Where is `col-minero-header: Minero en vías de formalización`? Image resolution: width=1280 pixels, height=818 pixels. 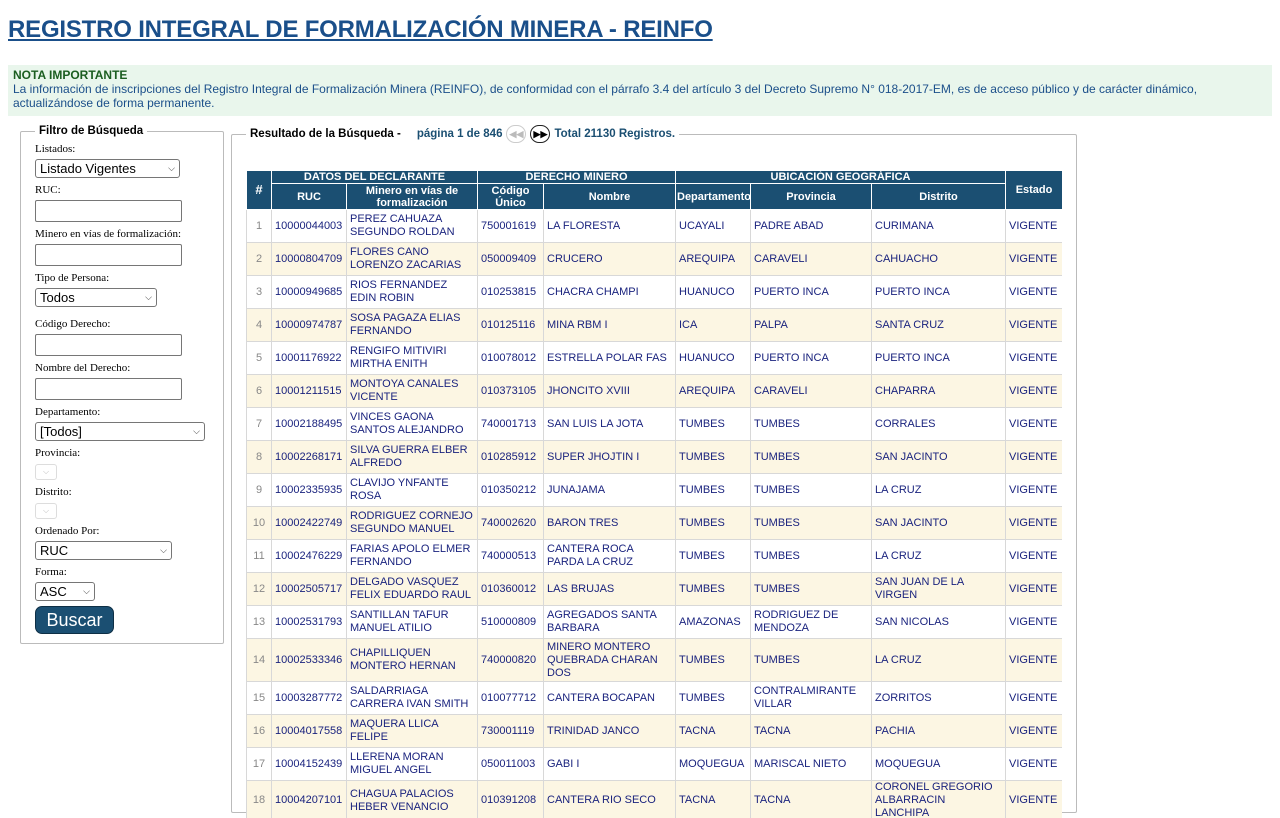
col-minero-header: Minero en vías de formalización is located at coordinates (412, 196).